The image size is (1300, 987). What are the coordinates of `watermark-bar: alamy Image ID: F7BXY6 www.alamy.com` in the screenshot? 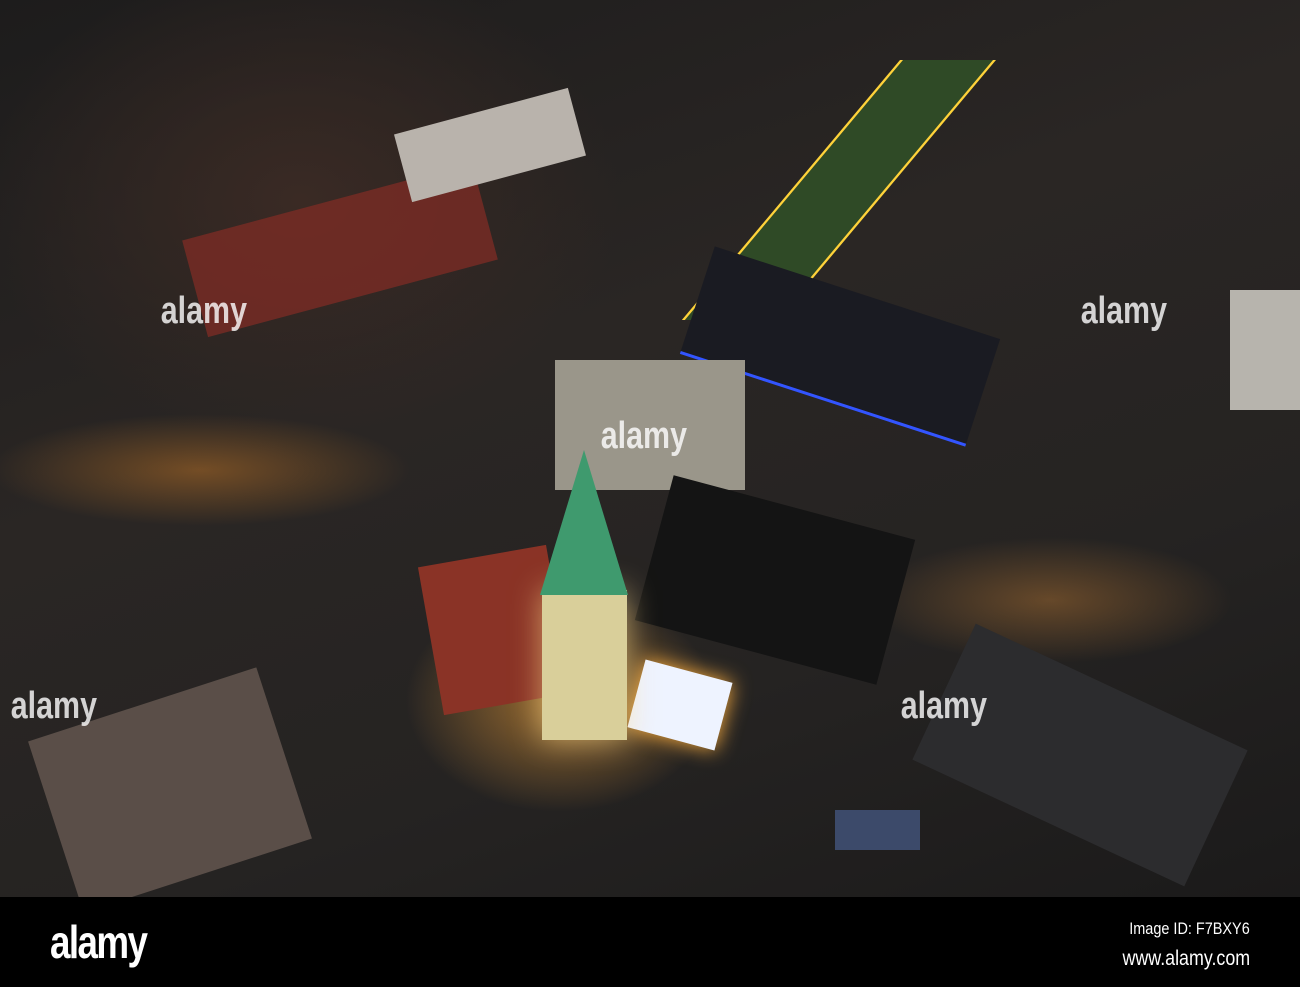 It's located at (650, 942).